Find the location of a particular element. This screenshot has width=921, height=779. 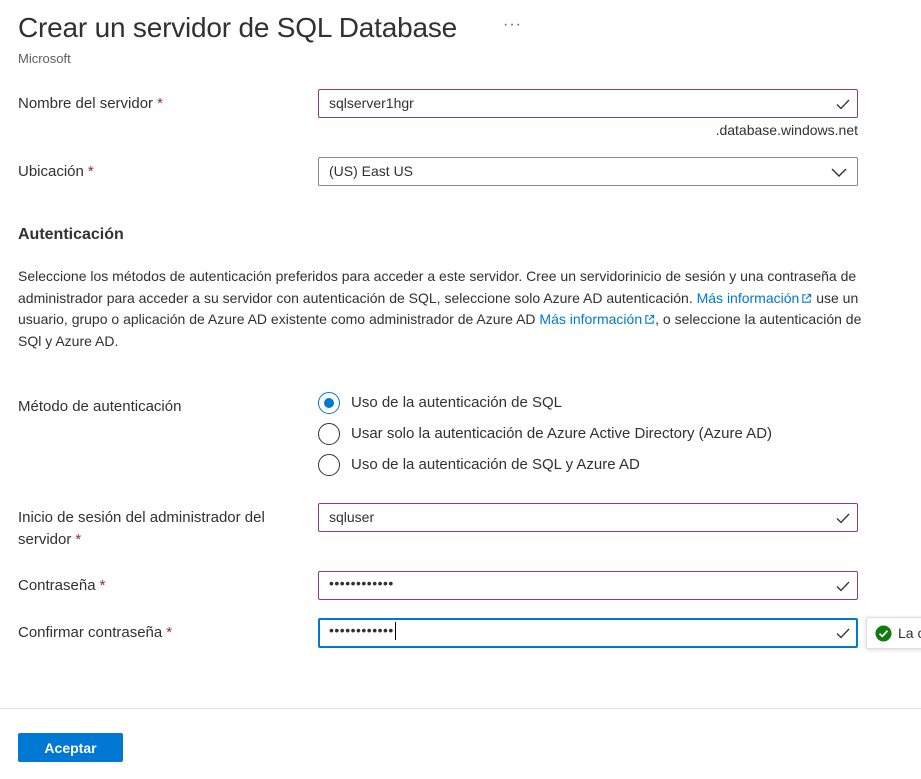

publisher-label: Microsoft is located at coordinates (44, 58).